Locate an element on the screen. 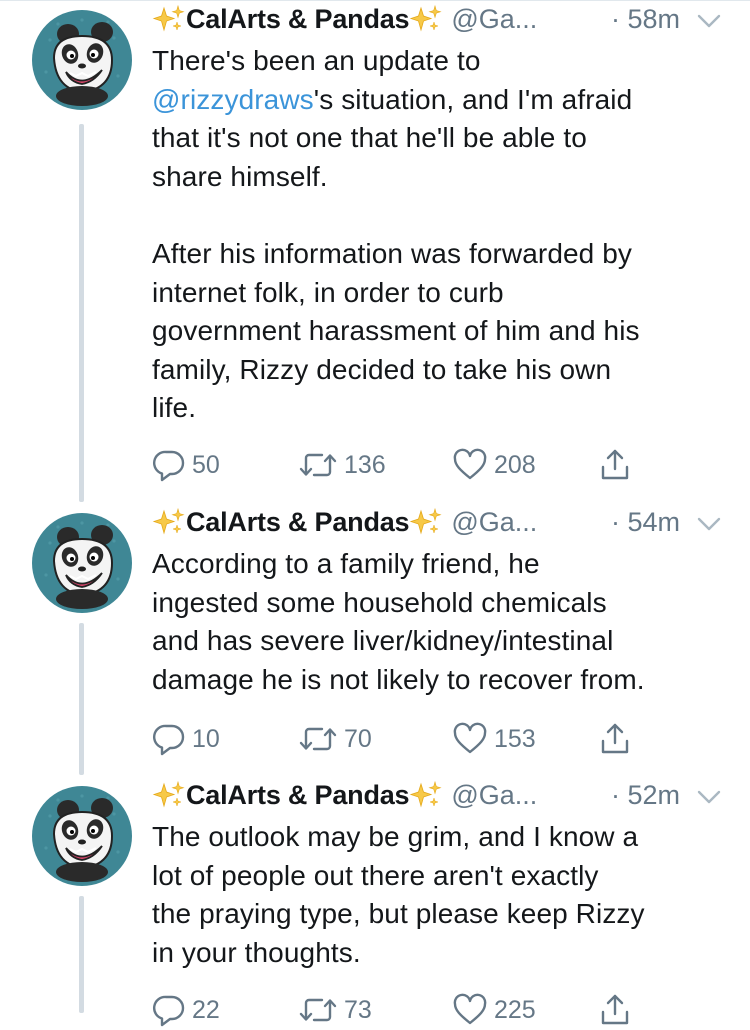  like-count: 208 is located at coordinates (515, 464).